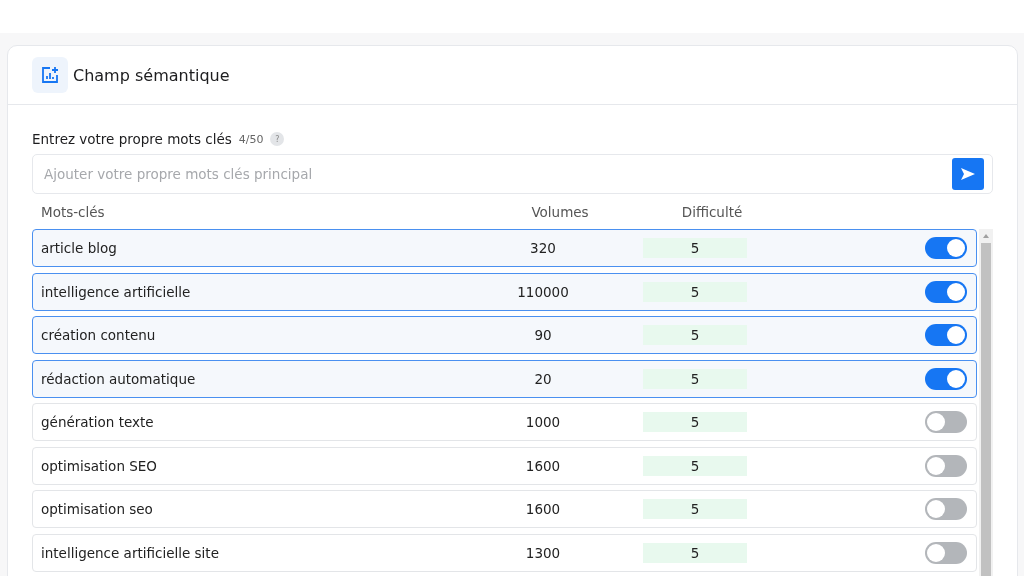 Image resolution: width=1024 pixels, height=576 pixels. I want to click on keyword-row: création contenu 90 5, so click(504, 335).